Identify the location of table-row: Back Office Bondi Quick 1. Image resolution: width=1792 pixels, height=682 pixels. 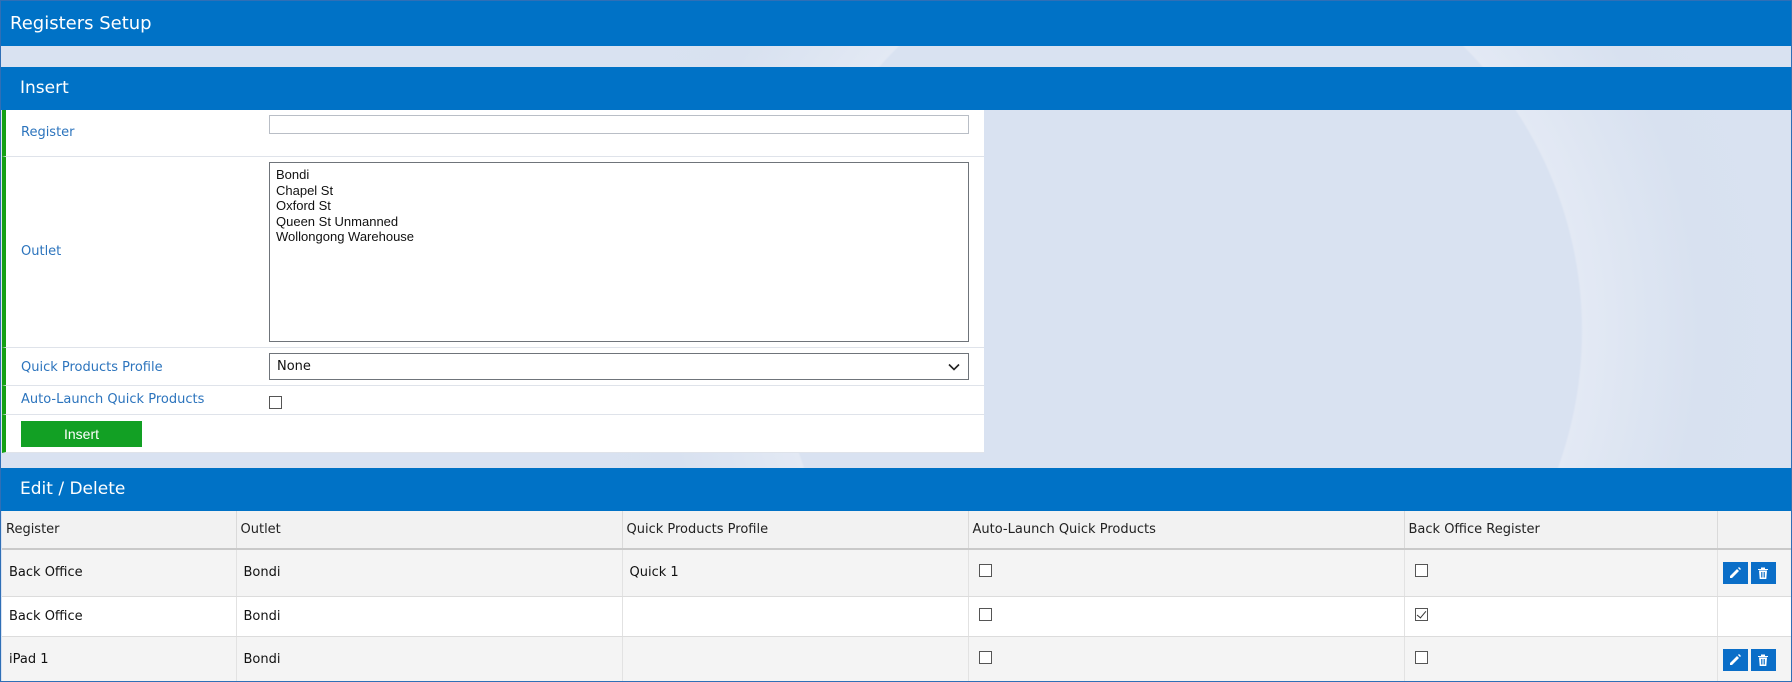
(896, 573).